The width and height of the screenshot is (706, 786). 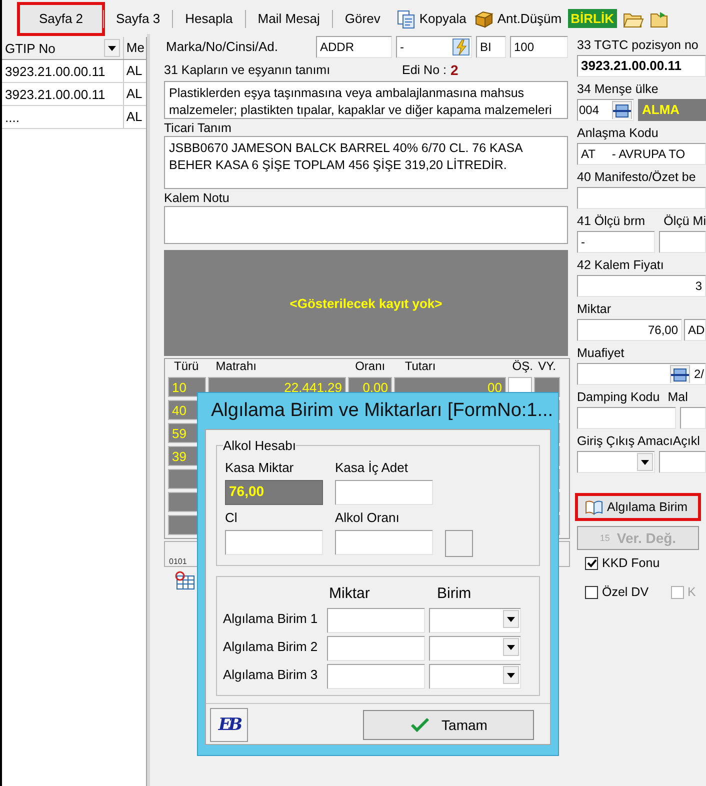 What do you see at coordinates (372, 469) in the screenshot?
I see `field-label: Kasa İç Adet` at bounding box center [372, 469].